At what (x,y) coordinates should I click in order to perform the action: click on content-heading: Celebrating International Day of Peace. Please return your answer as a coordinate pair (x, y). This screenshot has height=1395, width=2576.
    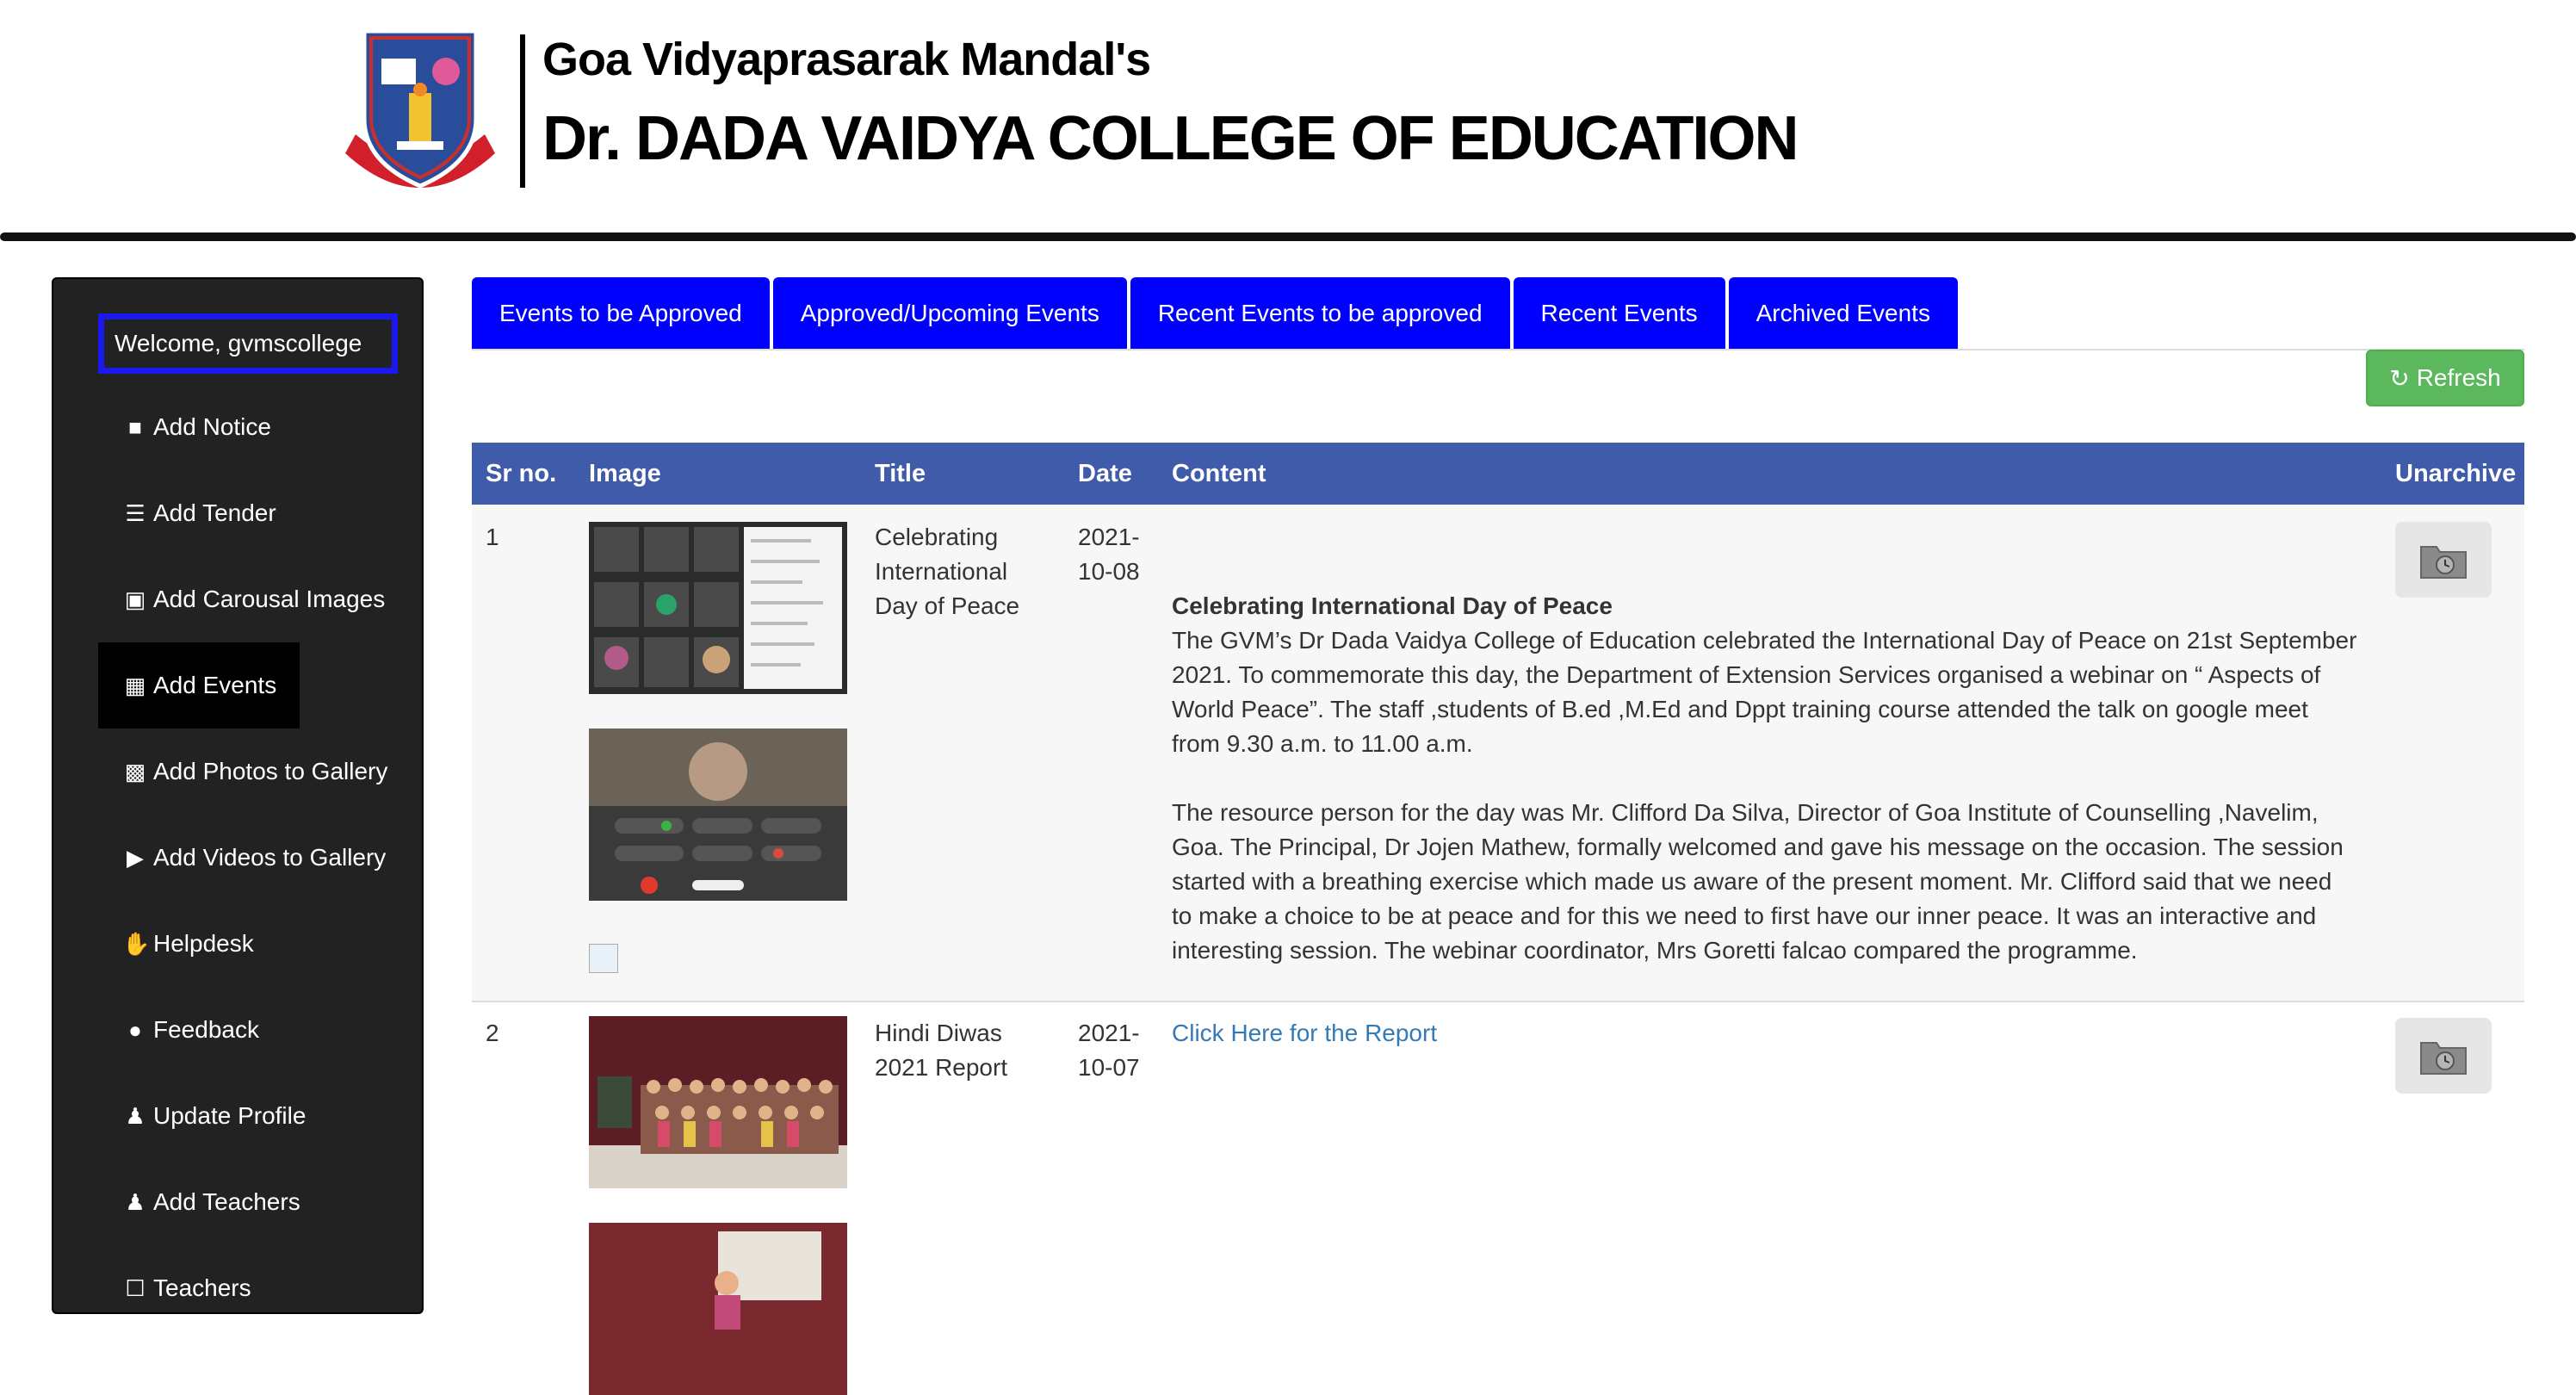
    Looking at the image, I should click on (1393, 606).